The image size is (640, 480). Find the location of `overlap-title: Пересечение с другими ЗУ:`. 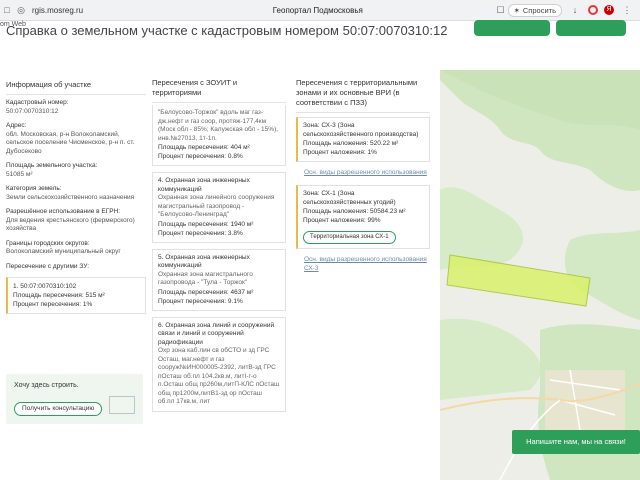

overlap-title: Пересечение с другими ЗУ: is located at coordinates (48, 266).